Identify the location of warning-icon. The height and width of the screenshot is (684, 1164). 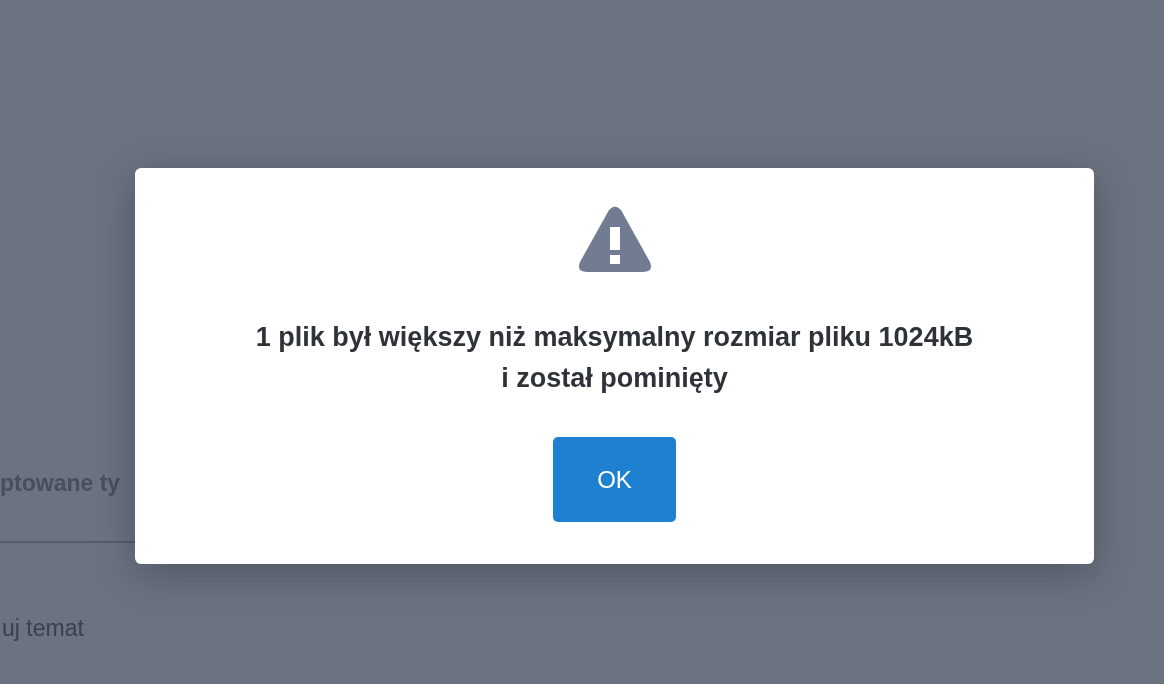
(614, 239).